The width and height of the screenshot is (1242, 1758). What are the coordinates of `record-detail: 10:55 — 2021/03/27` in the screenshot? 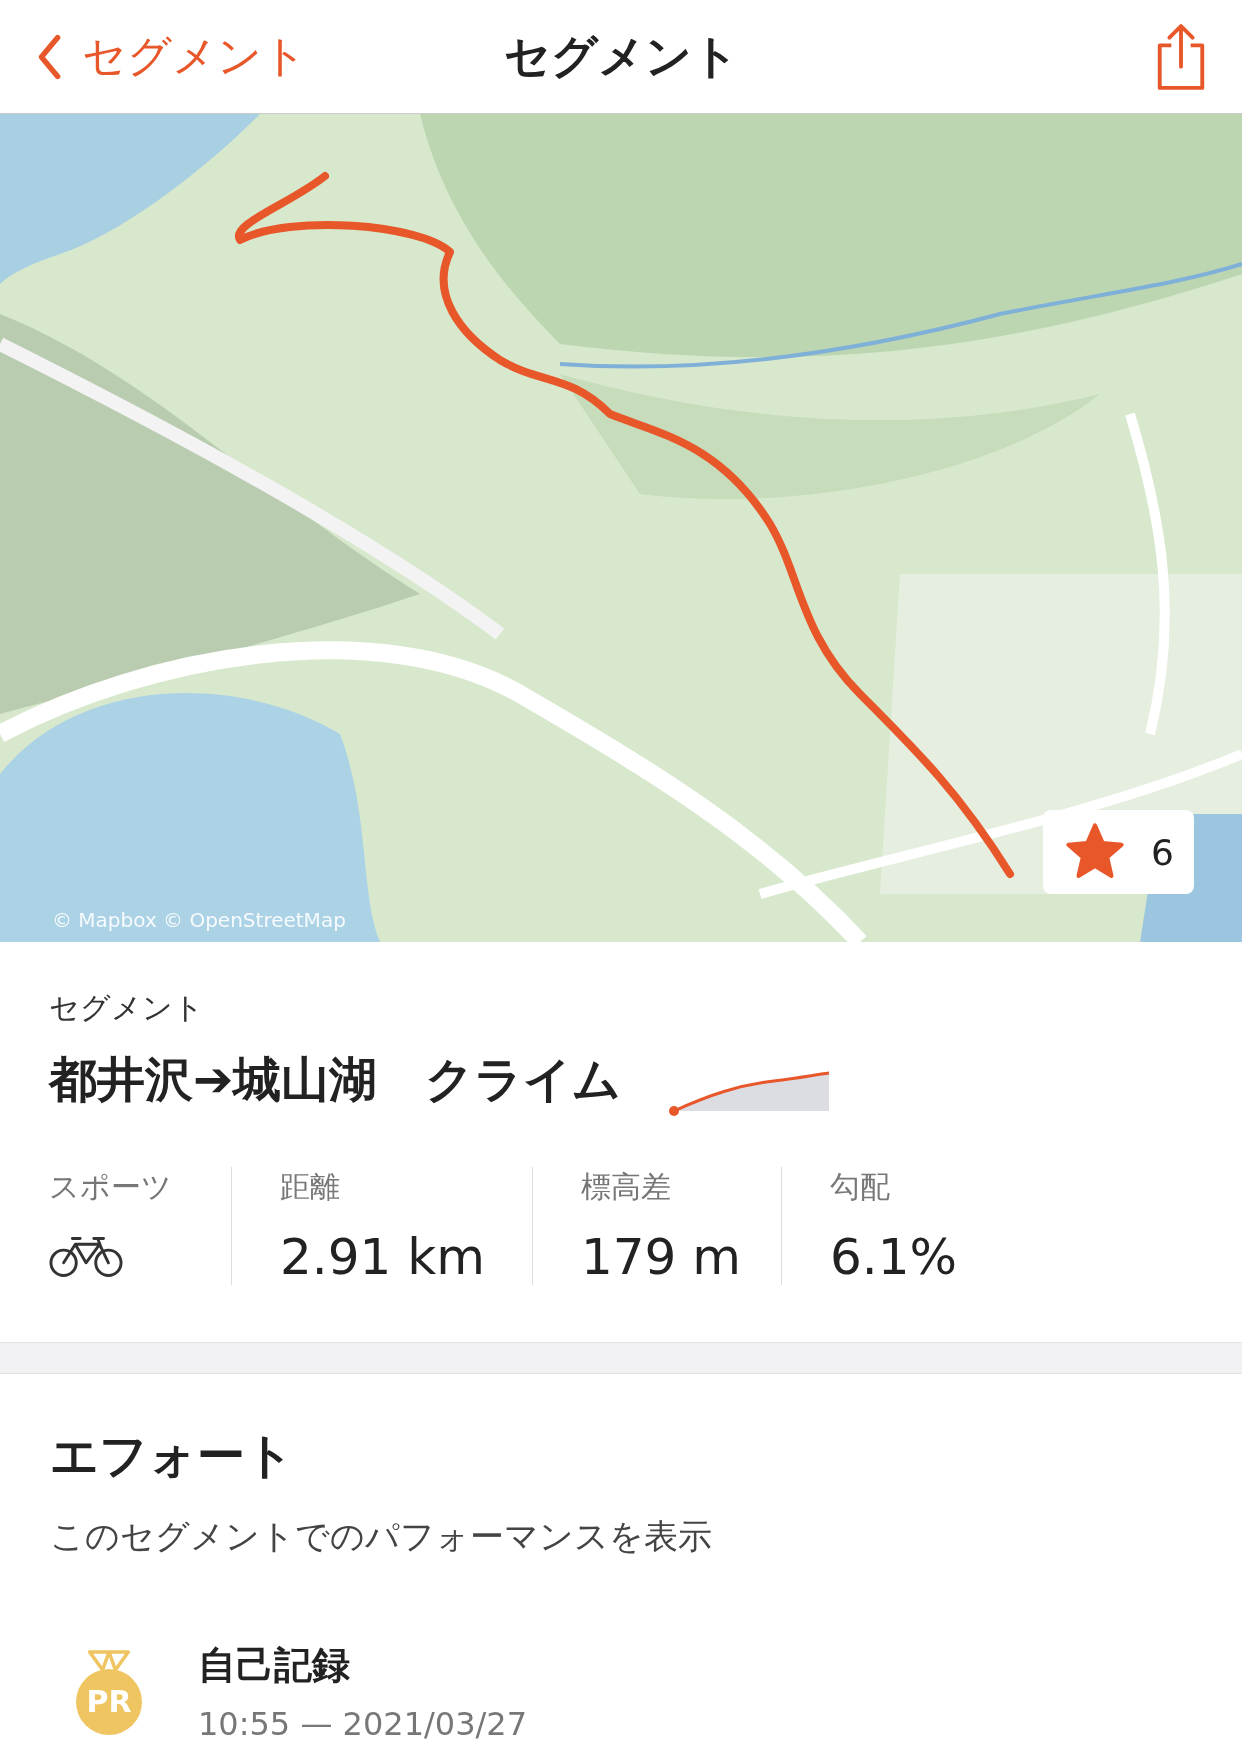 It's located at (362, 1724).